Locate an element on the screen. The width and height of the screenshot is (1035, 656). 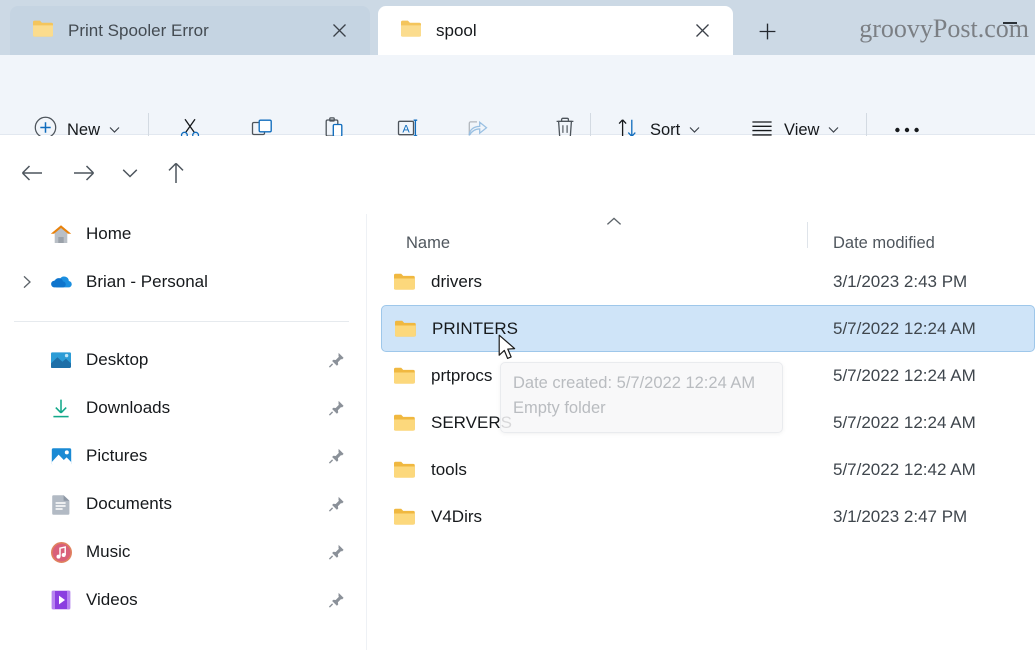
desktop-icon is located at coordinates (61, 360).